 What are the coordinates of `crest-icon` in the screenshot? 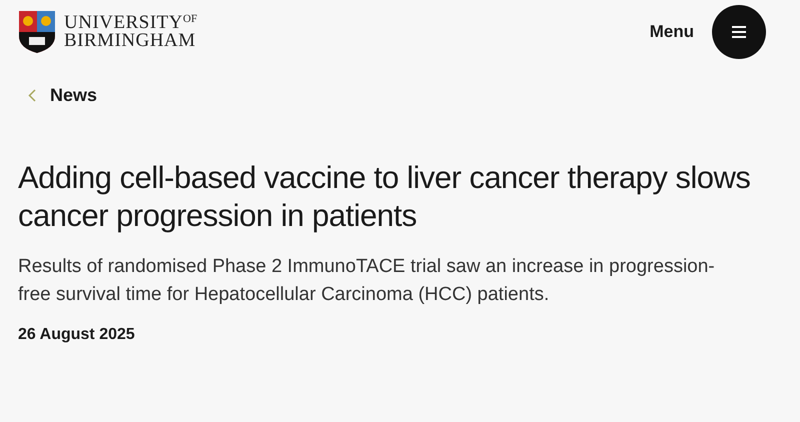 It's located at (37, 32).